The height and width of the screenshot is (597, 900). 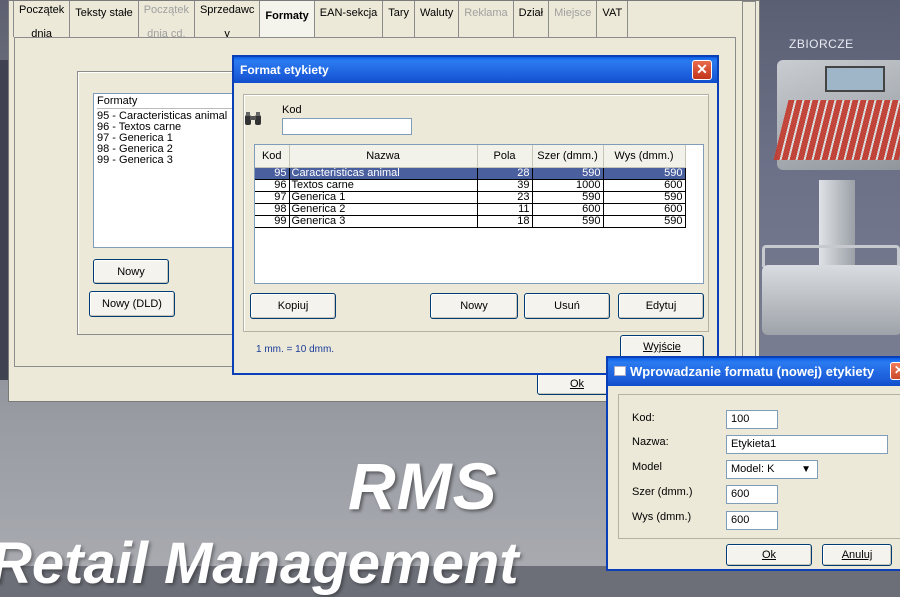 What do you see at coordinates (752, 520) in the screenshot?
I see `wys-input: 600` at bounding box center [752, 520].